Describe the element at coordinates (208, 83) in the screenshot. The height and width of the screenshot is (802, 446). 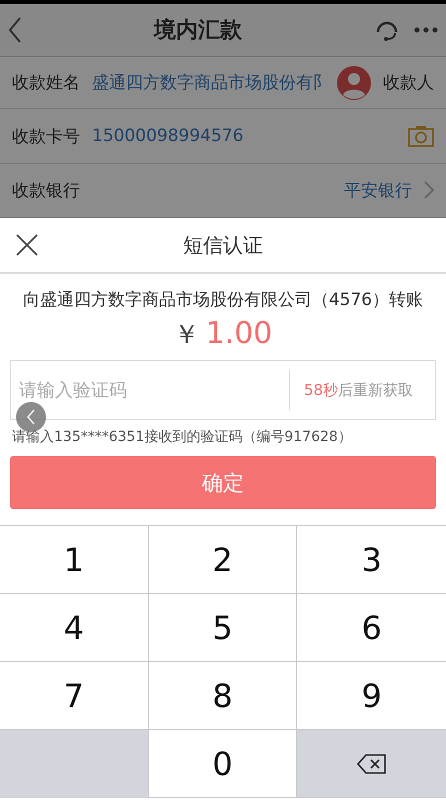
I see `payee-name: 盛通四方数字商品市场股份有阝` at that location.